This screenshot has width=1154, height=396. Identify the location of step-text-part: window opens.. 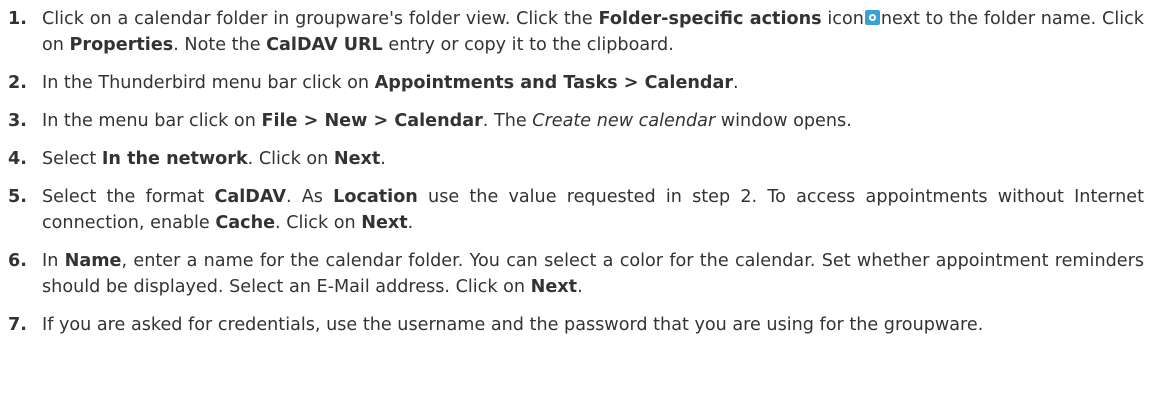
(783, 121).